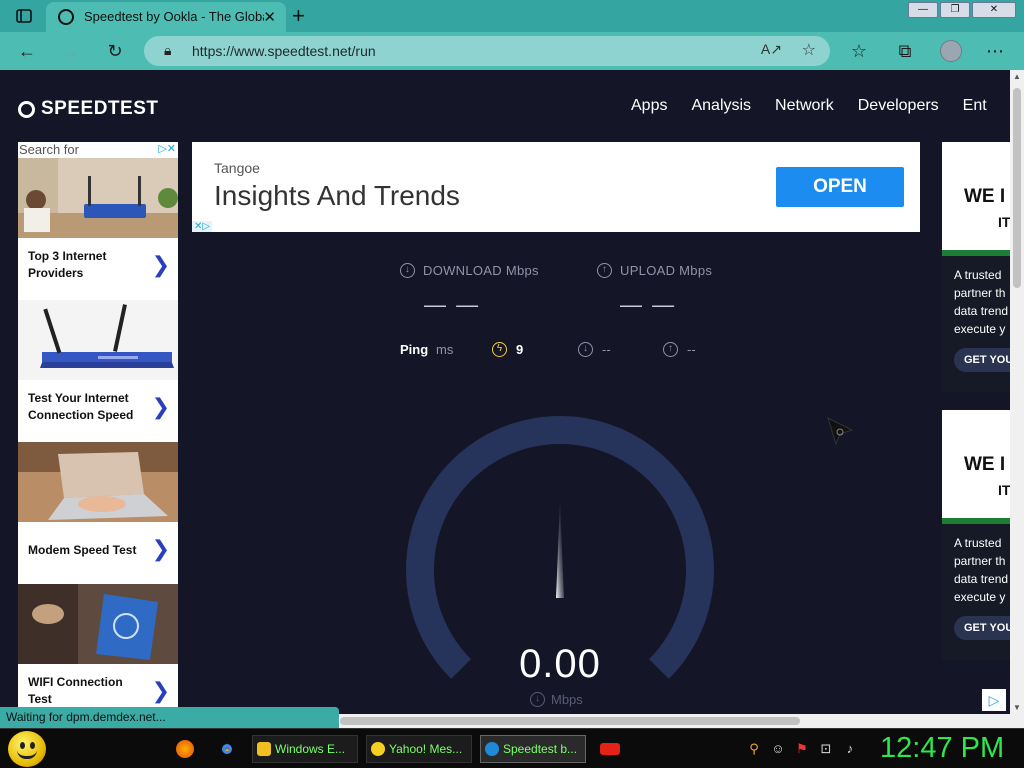 This screenshot has height=768, width=1024. Describe the element at coordinates (49, 149) in the screenshot. I see `ad-search-for: Search for` at that location.